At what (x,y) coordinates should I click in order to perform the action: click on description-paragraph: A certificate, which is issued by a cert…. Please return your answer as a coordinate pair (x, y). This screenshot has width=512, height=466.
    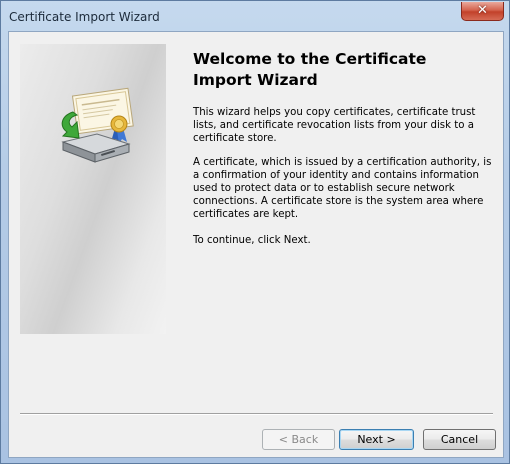
    Looking at the image, I should click on (342, 188).